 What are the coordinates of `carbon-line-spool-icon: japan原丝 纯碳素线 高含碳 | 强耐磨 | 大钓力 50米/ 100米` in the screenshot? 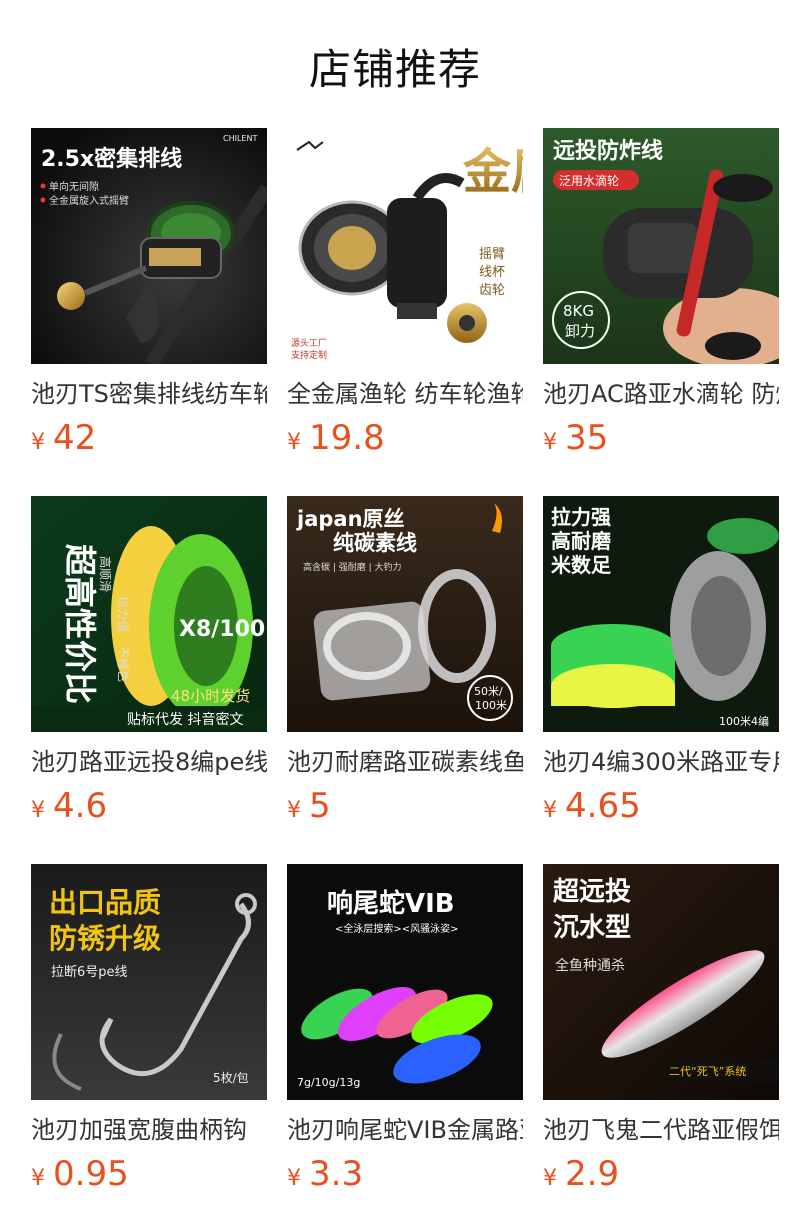 It's located at (405, 614).